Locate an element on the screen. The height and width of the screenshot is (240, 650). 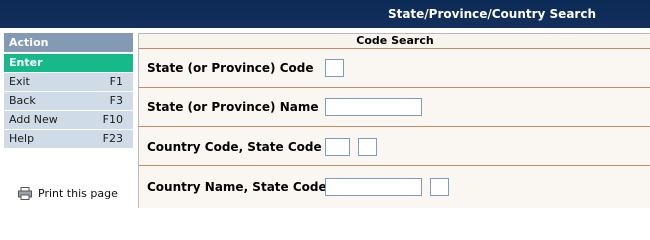
country-state-code-label: Country Code, State Code is located at coordinates (234, 147).